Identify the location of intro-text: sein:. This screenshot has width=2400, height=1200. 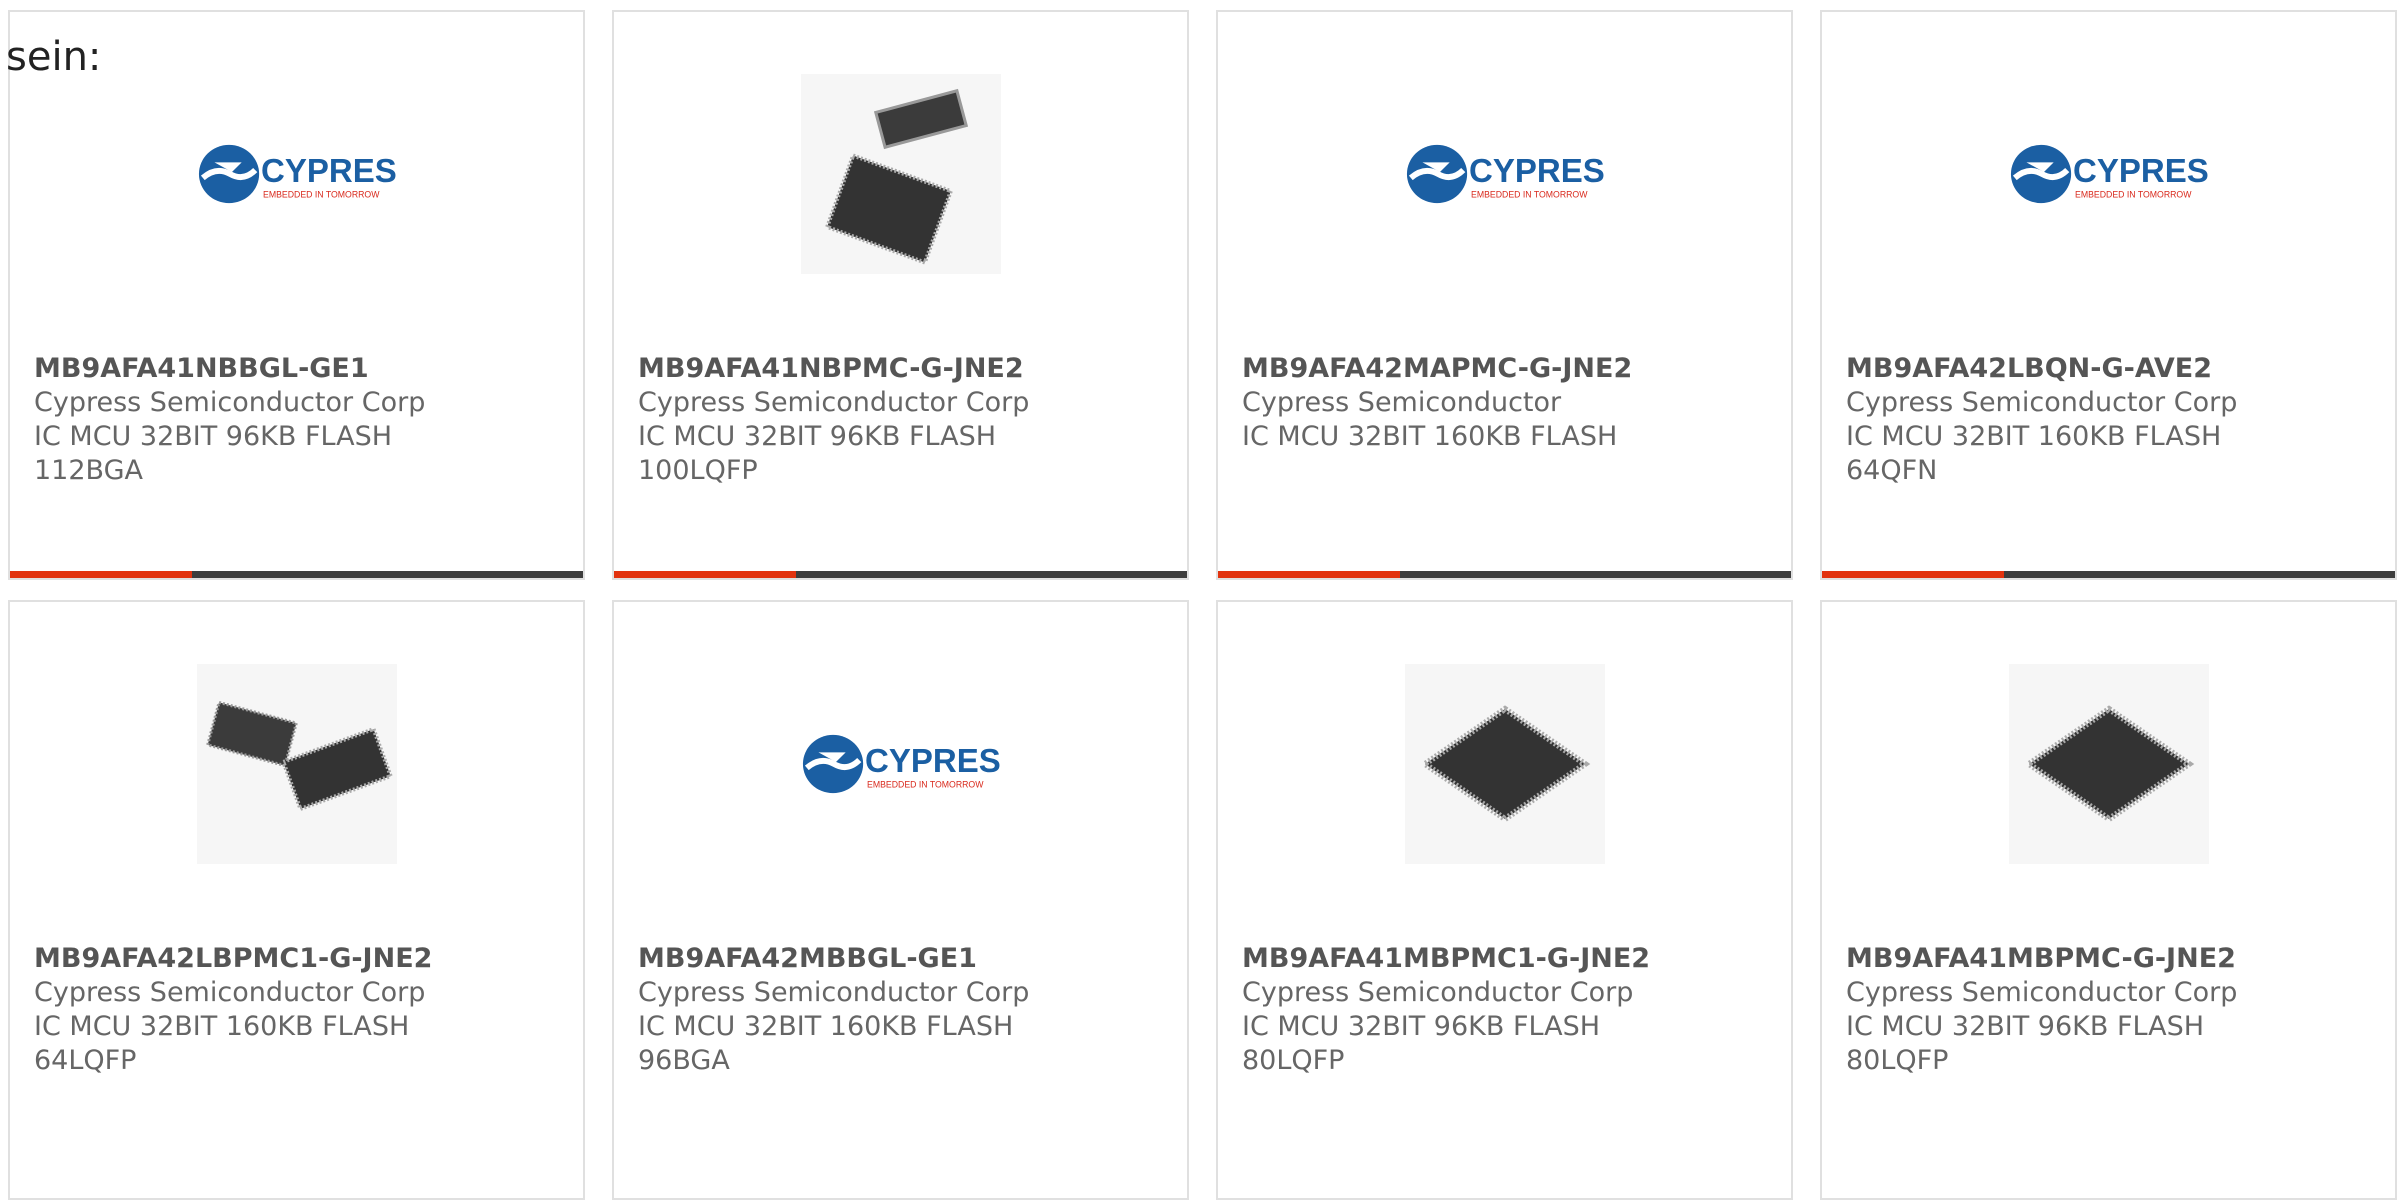
(54, 57).